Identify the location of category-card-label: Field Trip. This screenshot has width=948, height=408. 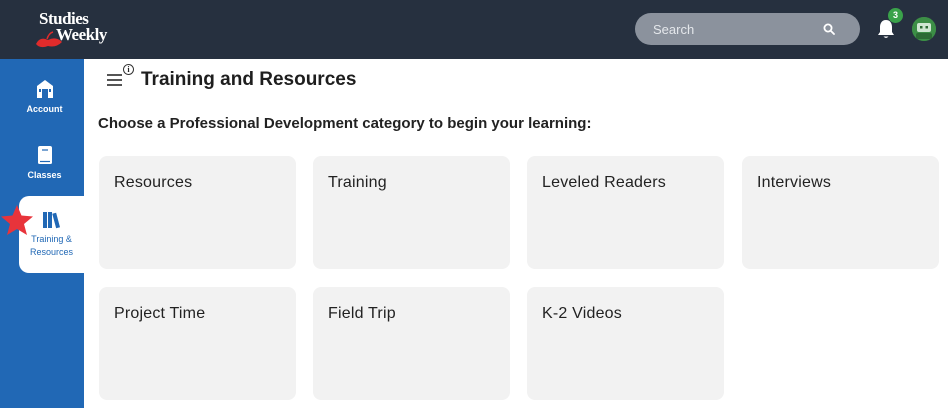
(362, 313).